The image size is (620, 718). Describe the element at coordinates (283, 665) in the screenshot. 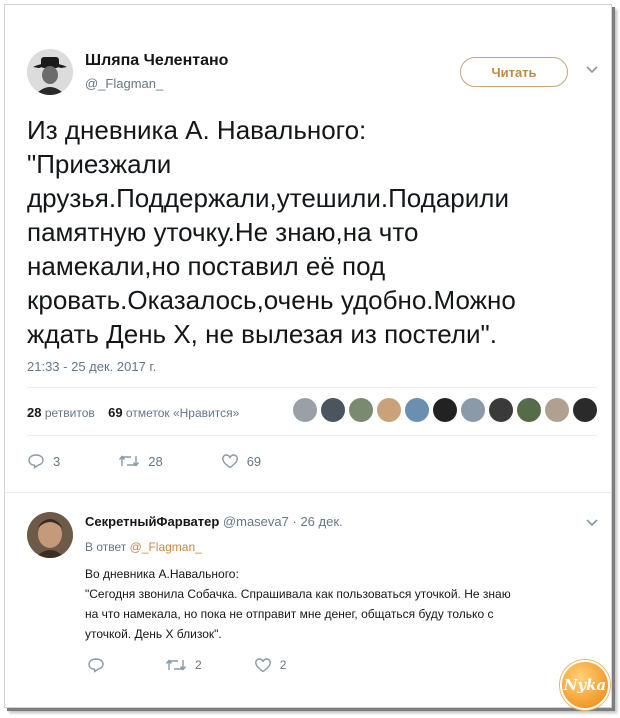

I see `like-count: 2` at that location.